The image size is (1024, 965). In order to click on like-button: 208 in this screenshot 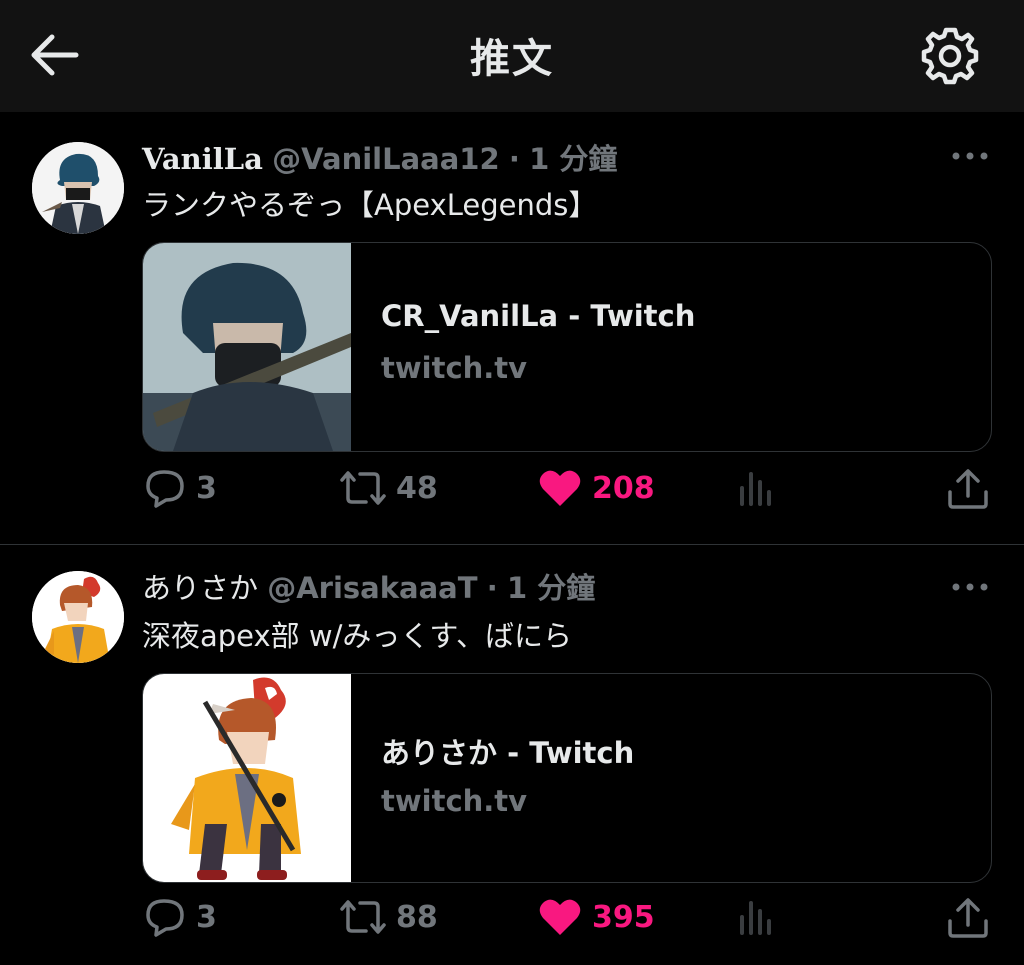, I will do `click(596, 488)`.